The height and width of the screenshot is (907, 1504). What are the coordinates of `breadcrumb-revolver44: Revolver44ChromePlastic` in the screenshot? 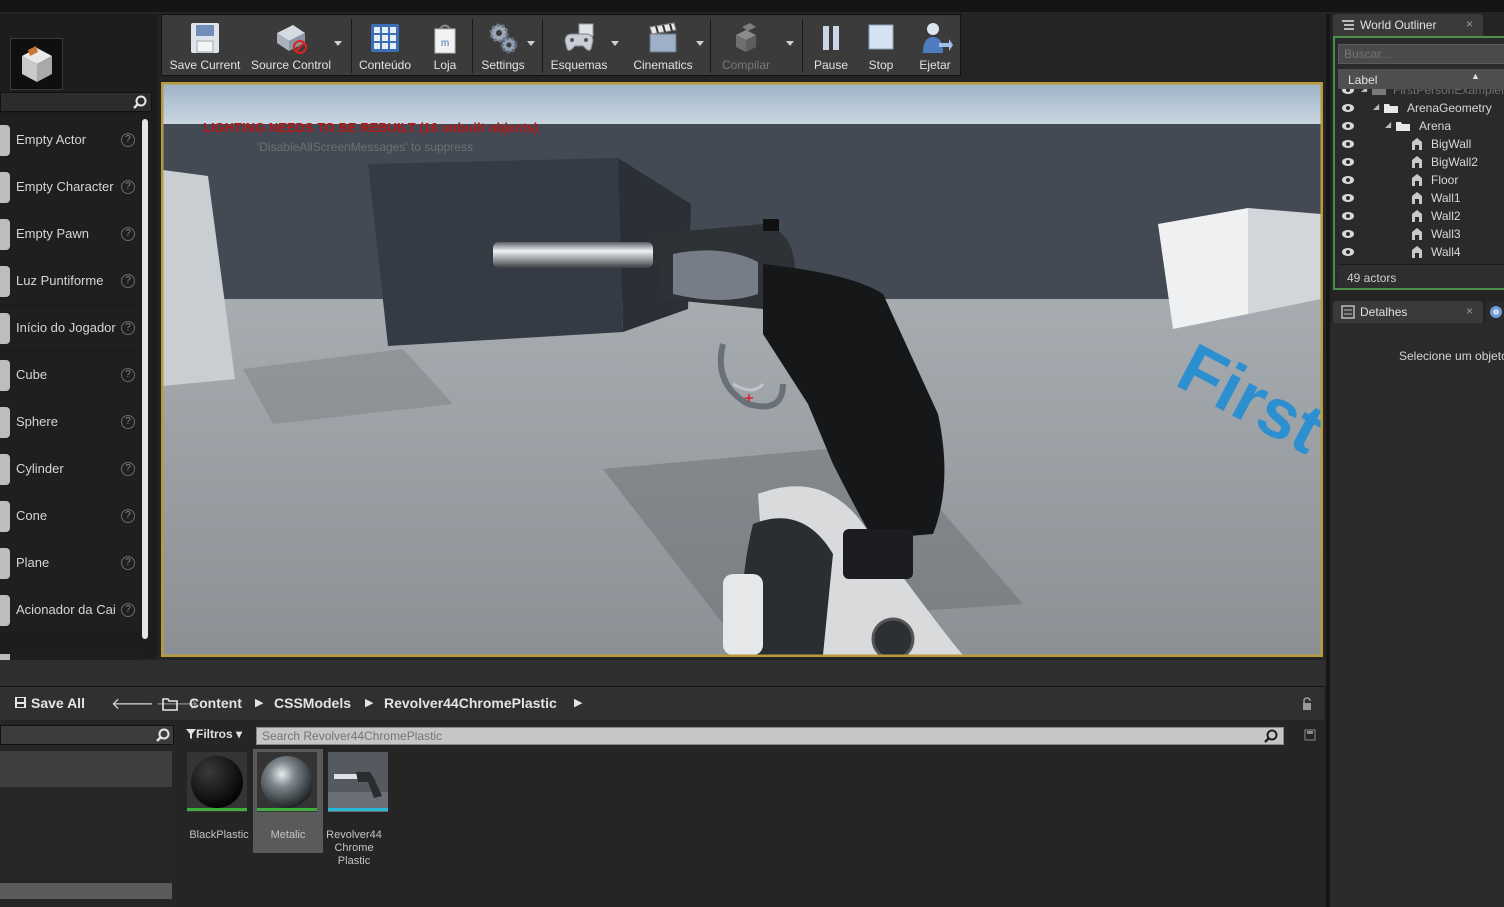 It's located at (470, 703).